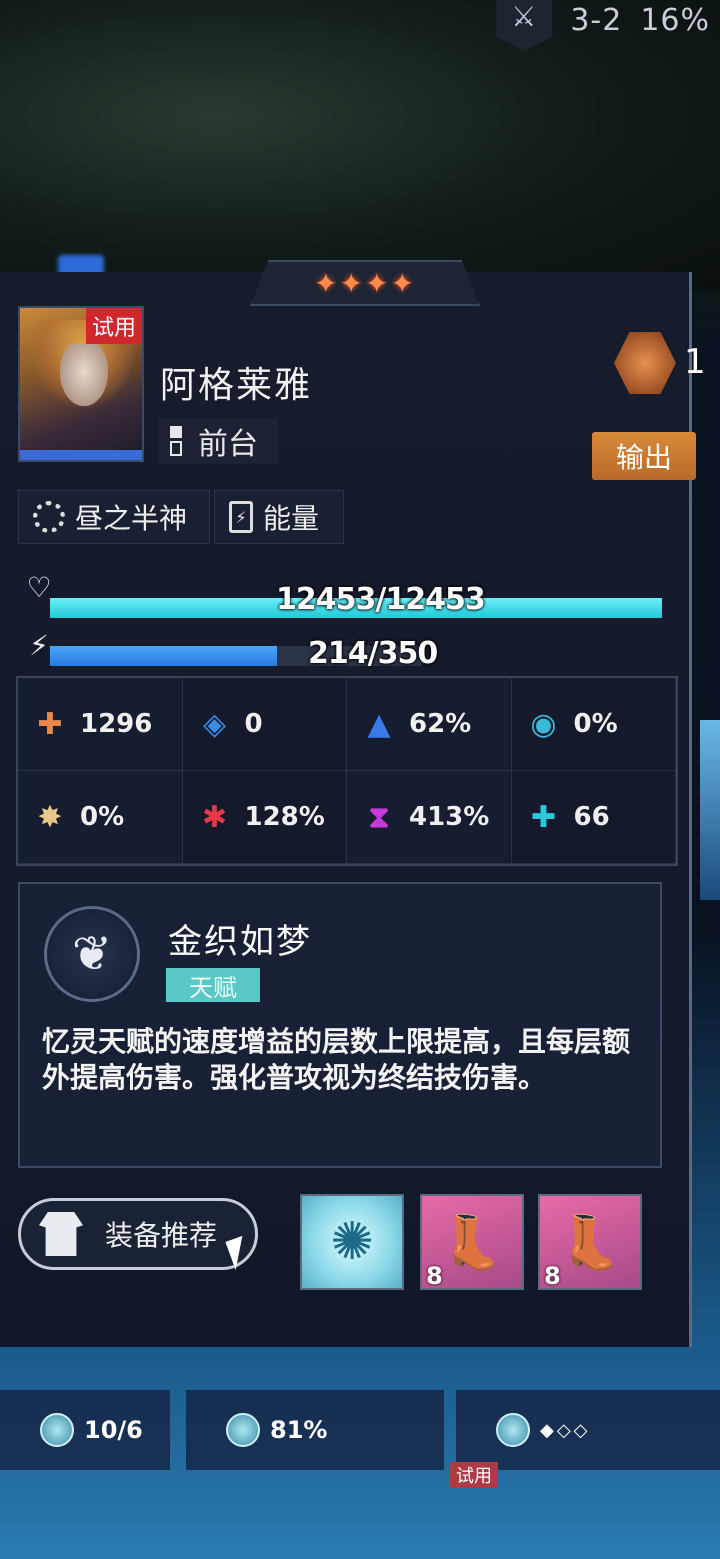  I want to click on stats-grid: ✚ 1296 ◈ 0 ▲ 62% ◉ 0% ✸ 0% ✱ 128% ⧗ 413% ✚ 66, so click(347, 771).